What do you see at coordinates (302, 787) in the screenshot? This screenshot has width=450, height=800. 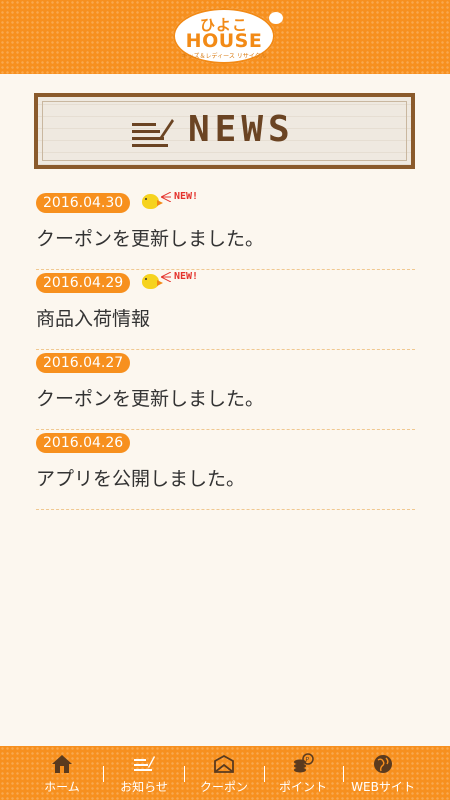 I see `tab-label: ポイント` at bounding box center [302, 787].